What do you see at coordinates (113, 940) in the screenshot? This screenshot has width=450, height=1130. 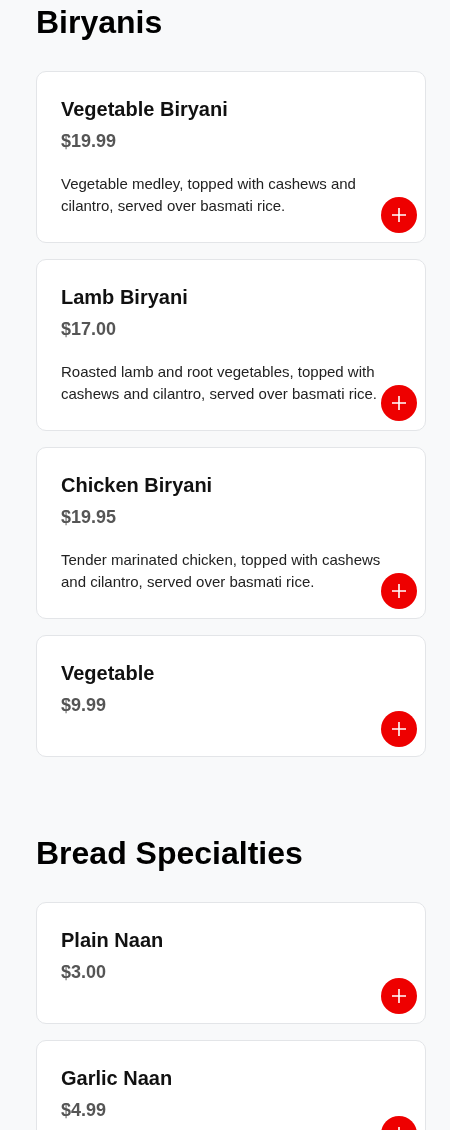 I see `item-name: Plain Naan` at bounding box center [113, 940].